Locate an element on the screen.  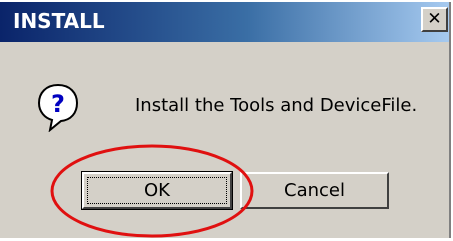
cancel-button: Cancel is located at coordinates (314, 190).